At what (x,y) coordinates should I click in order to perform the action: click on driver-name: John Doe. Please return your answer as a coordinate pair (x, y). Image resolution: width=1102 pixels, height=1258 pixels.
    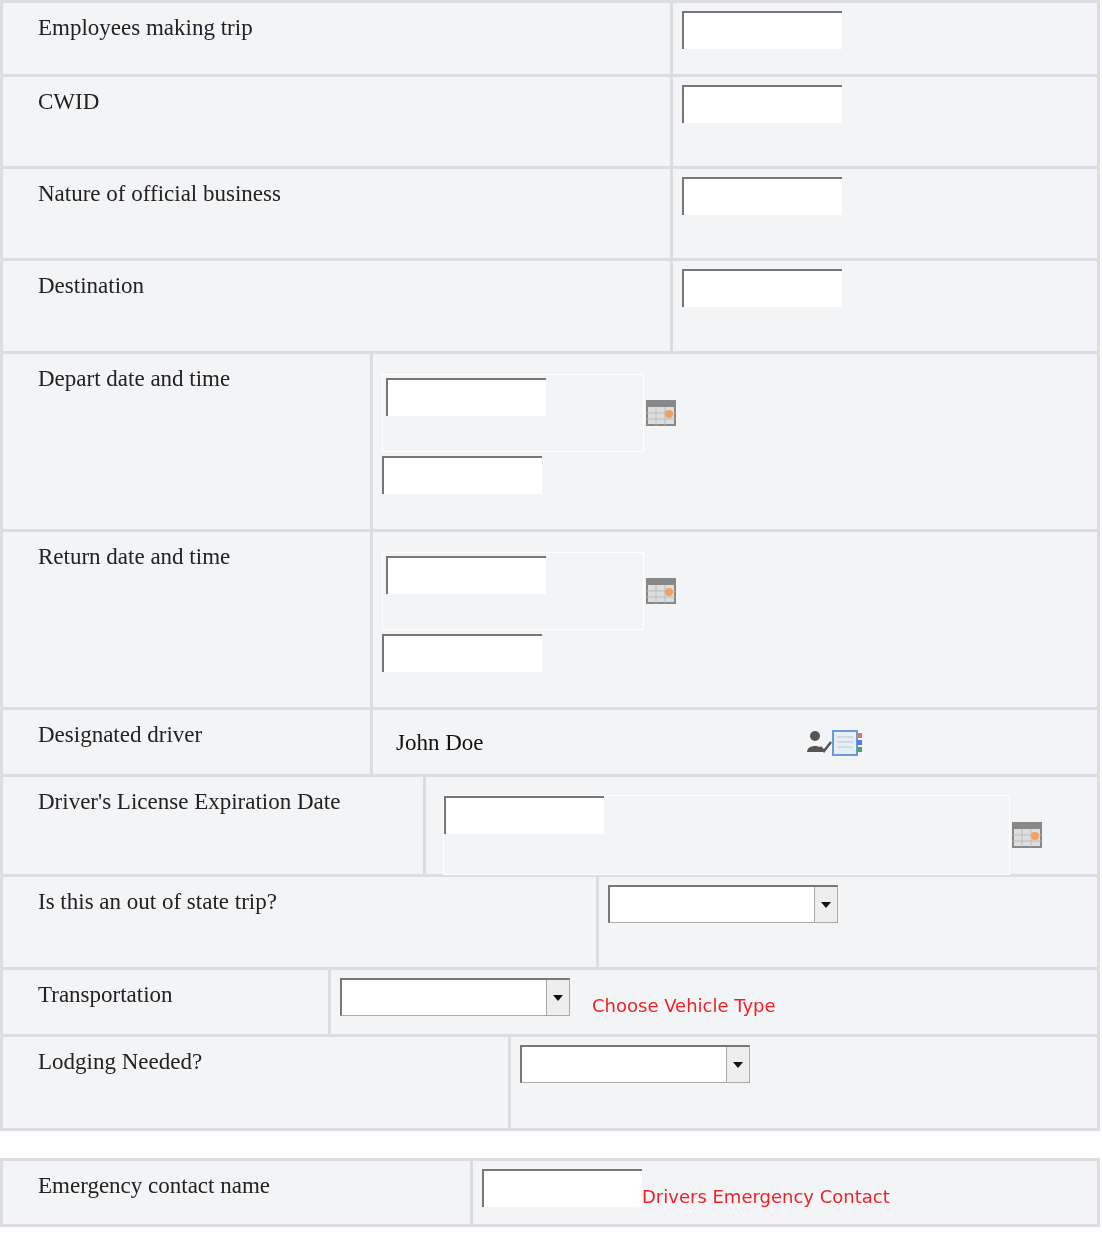
    Looking at the image, I should click on (440, 743).